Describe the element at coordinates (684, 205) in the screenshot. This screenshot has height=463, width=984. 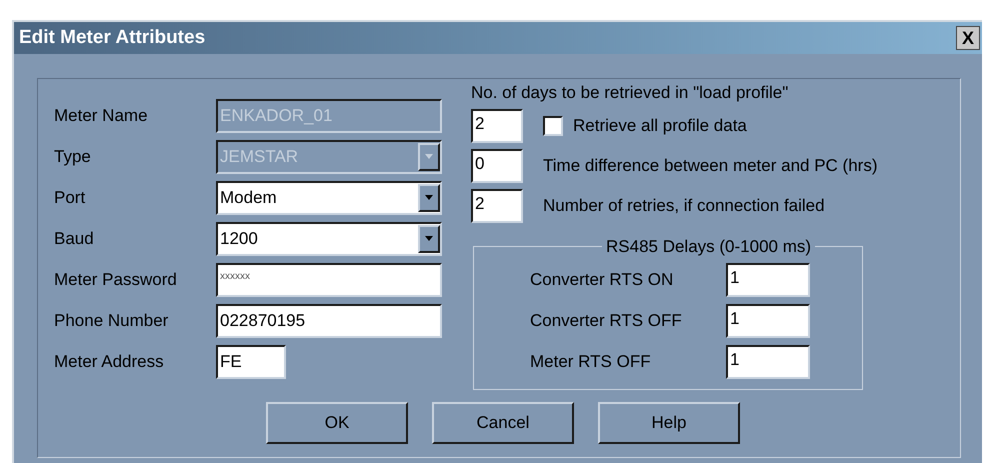
I see `option-label: Number of retries, if connection failed` at that location.